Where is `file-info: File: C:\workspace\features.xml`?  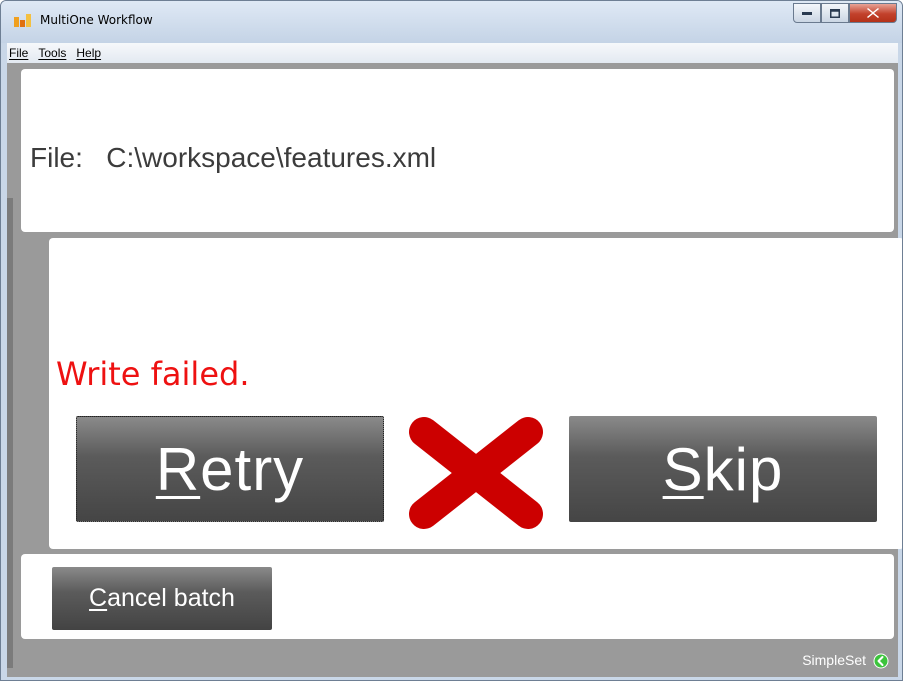 file-info: File: C:\workspace\features.xml is located at coordinates (233, 158).